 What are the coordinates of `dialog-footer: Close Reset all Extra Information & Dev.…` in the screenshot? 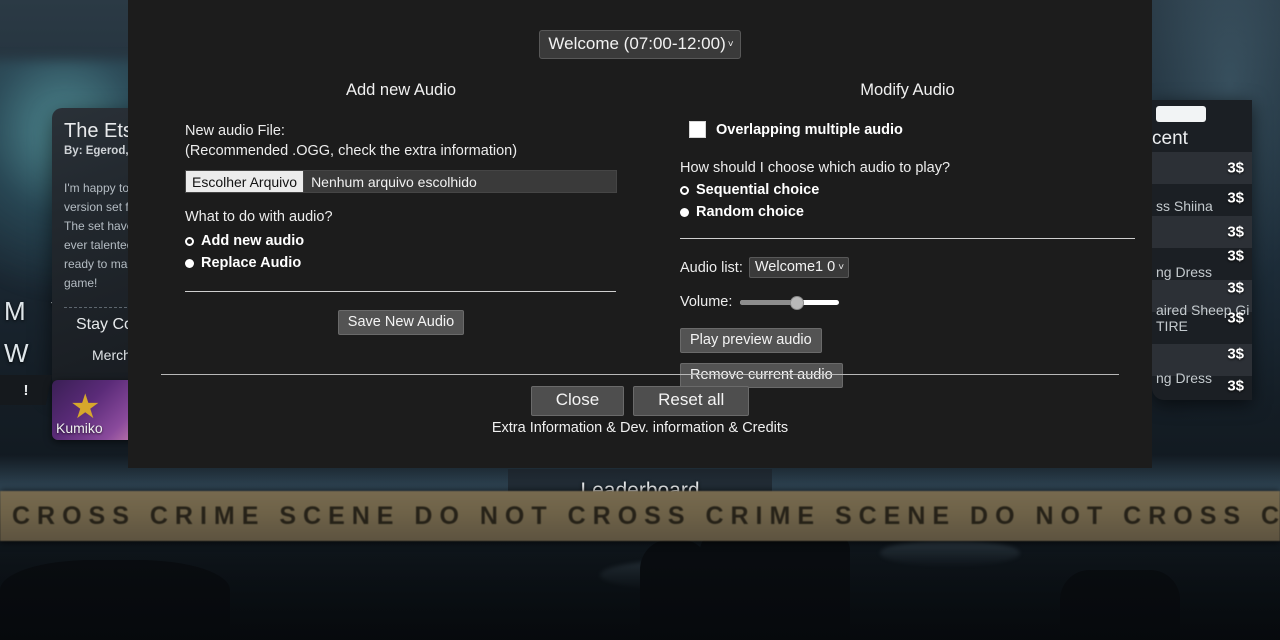 It's located at (640, 411).